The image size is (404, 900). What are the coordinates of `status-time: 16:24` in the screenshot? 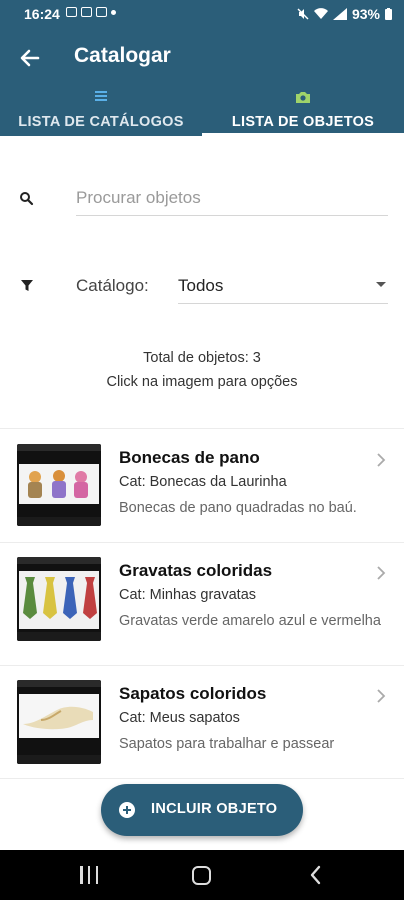 It's located at (42, 14).